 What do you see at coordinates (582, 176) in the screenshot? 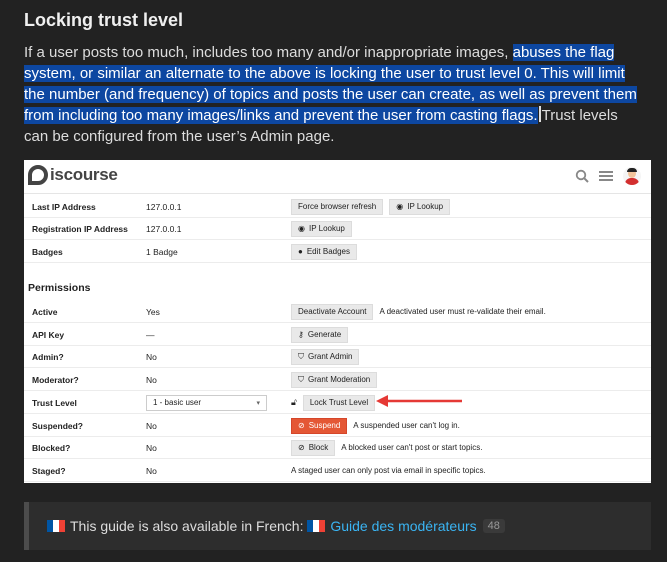
I see `search-icon` at bounding box center [582, 176].